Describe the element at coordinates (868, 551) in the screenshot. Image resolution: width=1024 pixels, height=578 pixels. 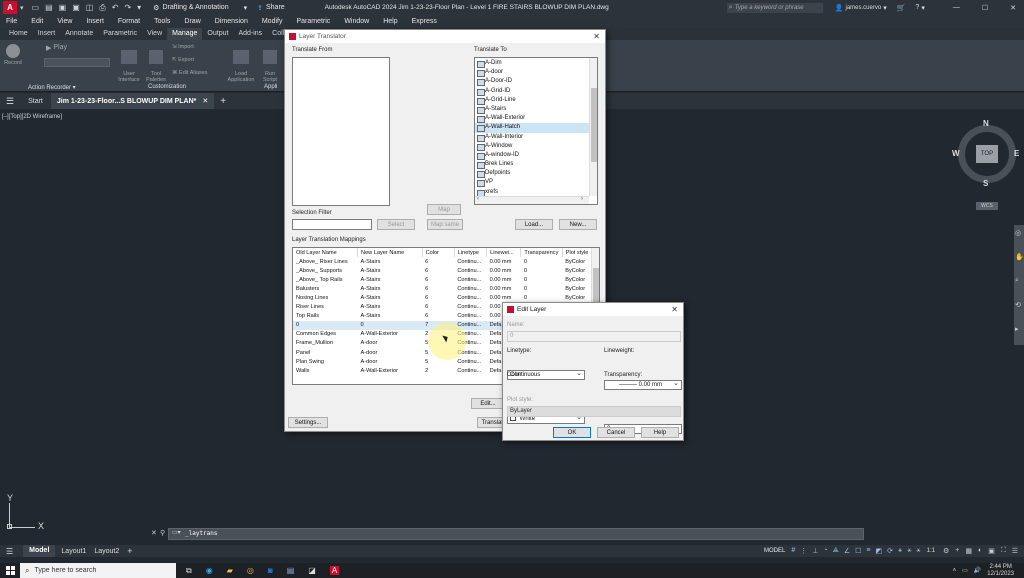
I see `lineweight-icon: ≡` at that location.